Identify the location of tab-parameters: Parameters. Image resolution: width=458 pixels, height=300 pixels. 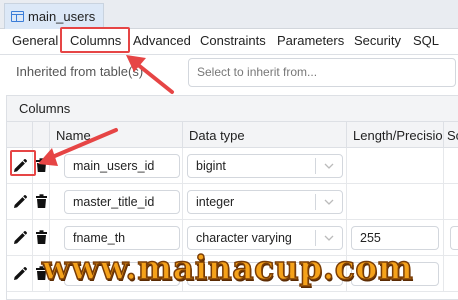
(310, 40).